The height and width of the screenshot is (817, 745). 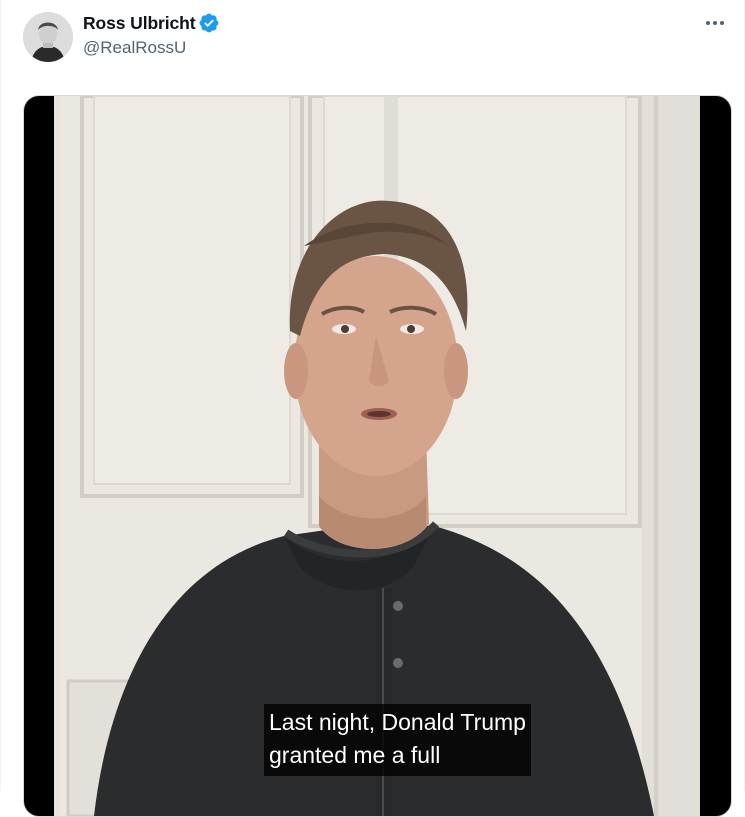 What do you see at coordinates (139, 23) in the screenshot?
I see `author-name: Ross Ulbricht` at bounding box center [139, 23].